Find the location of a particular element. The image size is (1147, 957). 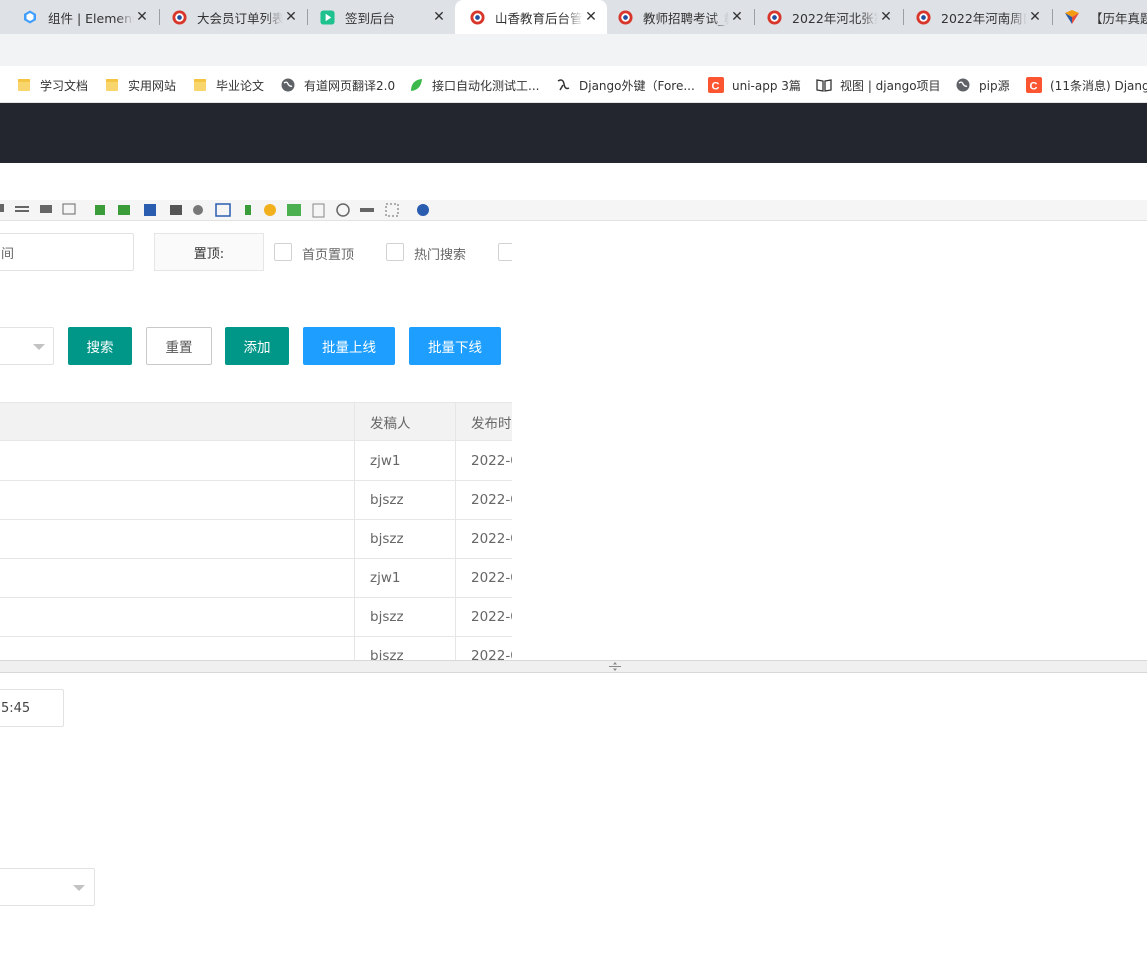

status-select is located at coordinates (27, 346).